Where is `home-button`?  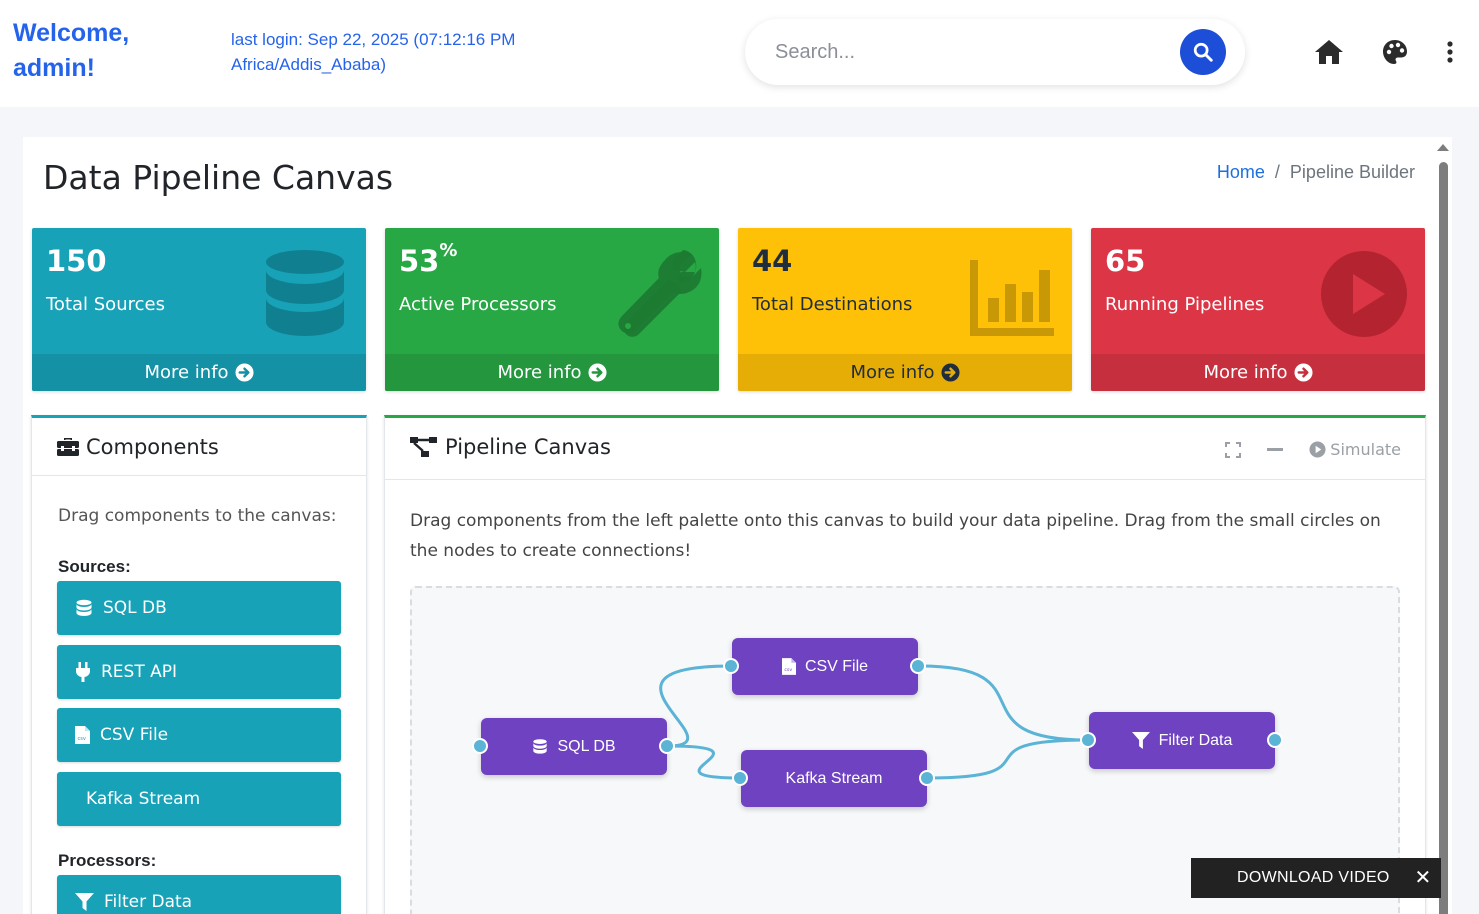
home-button is located at coordinates (1329, 52).